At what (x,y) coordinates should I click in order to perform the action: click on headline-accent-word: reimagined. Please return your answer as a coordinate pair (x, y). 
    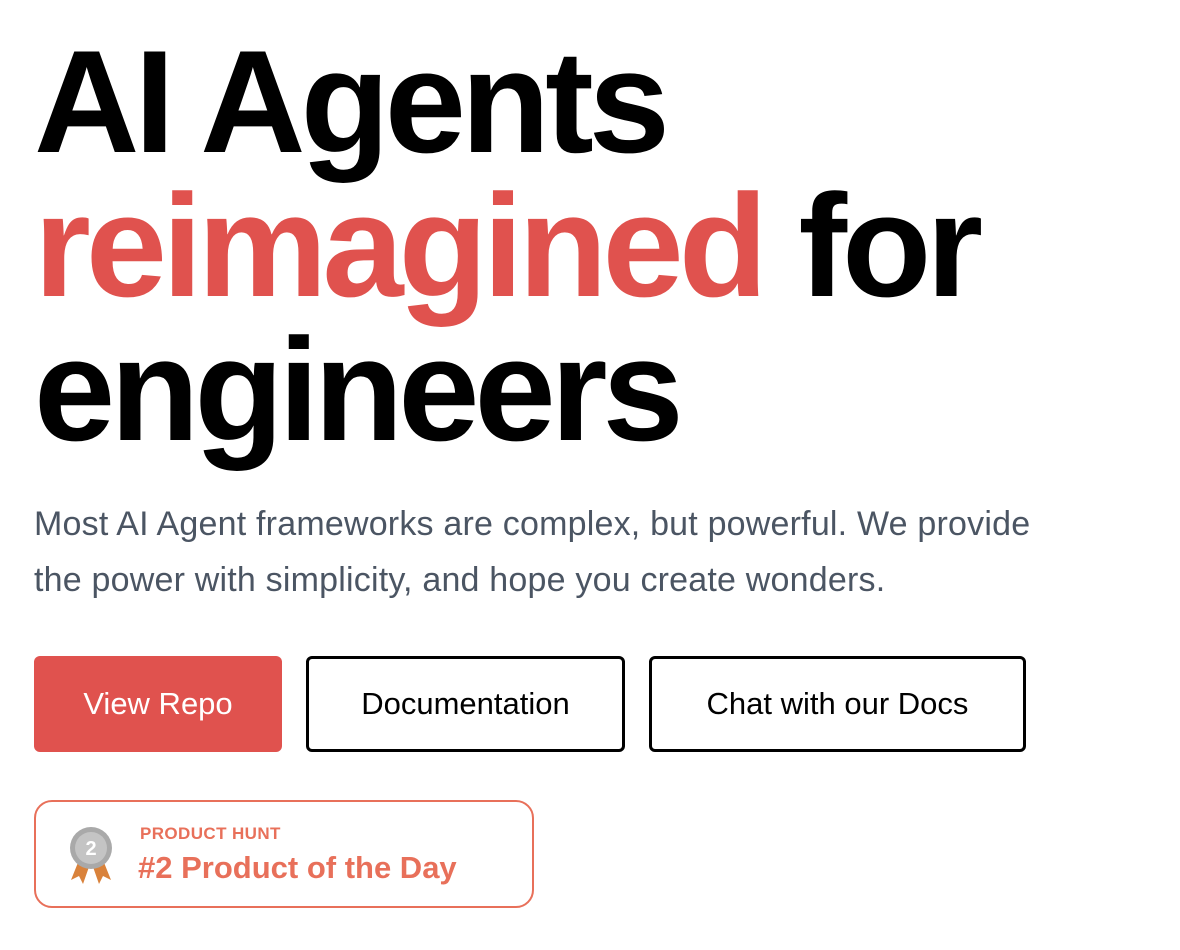
    Looking at the image, I should click on (401, 245).